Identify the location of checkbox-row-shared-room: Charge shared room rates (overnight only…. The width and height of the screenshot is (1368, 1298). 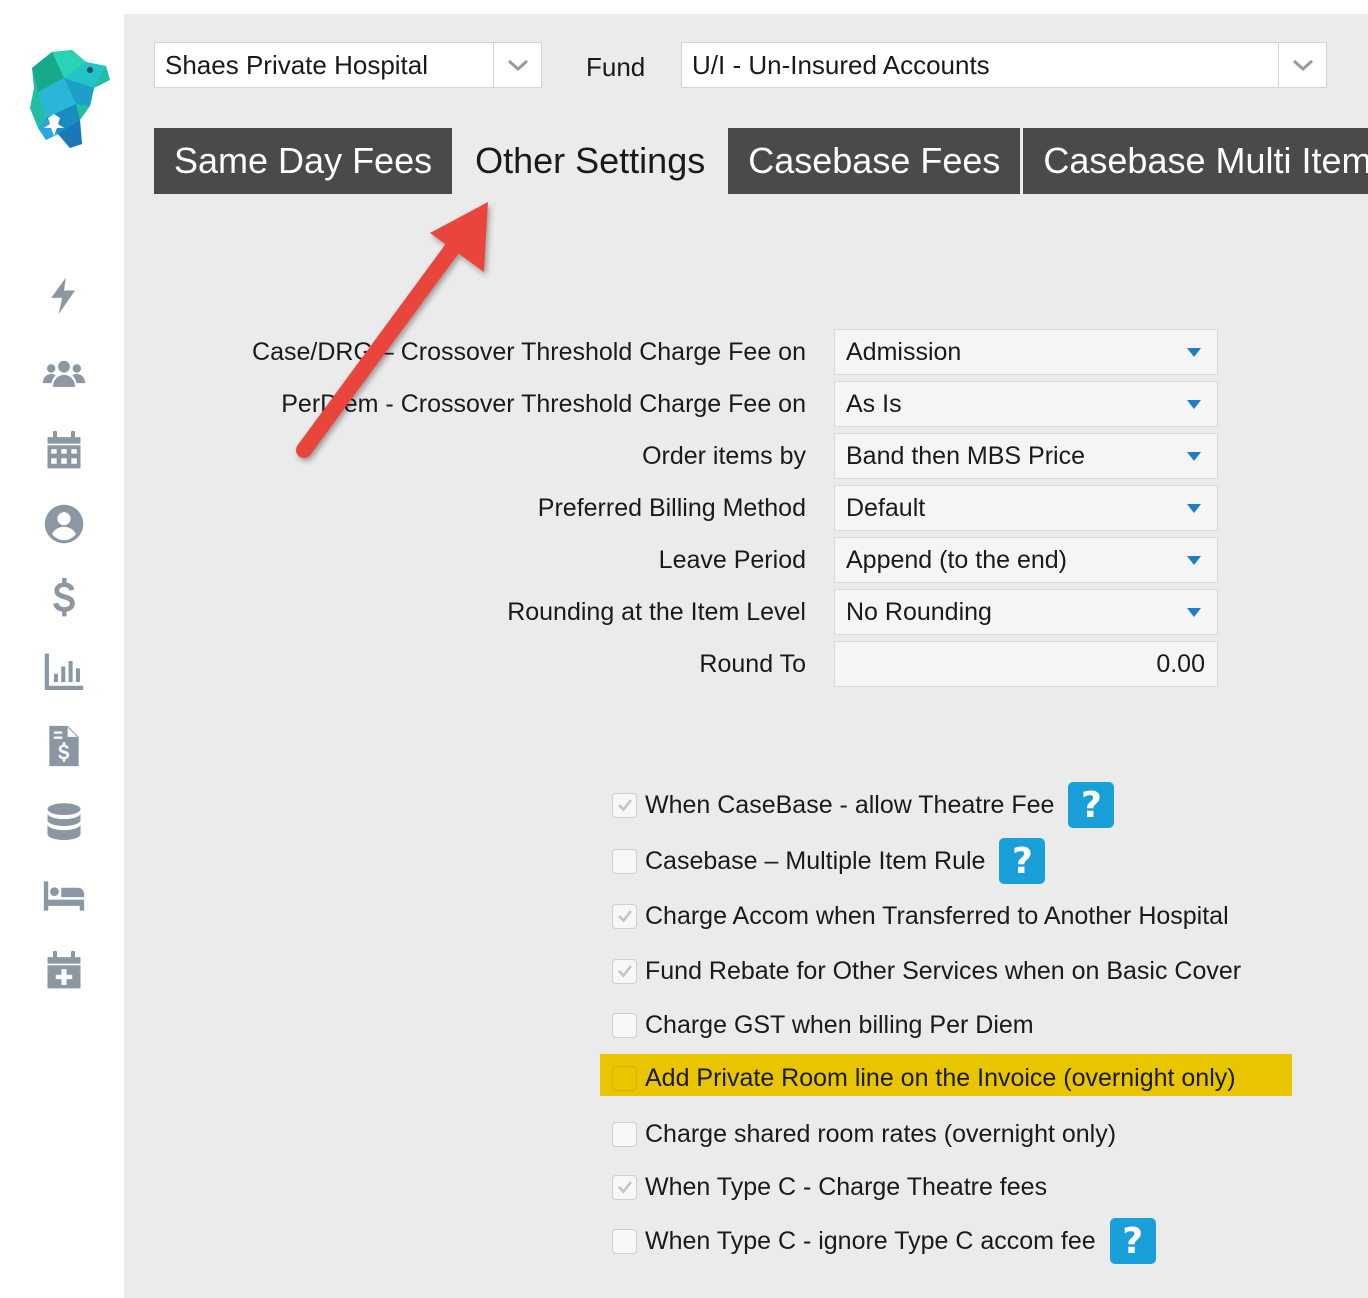
(864, 1134).